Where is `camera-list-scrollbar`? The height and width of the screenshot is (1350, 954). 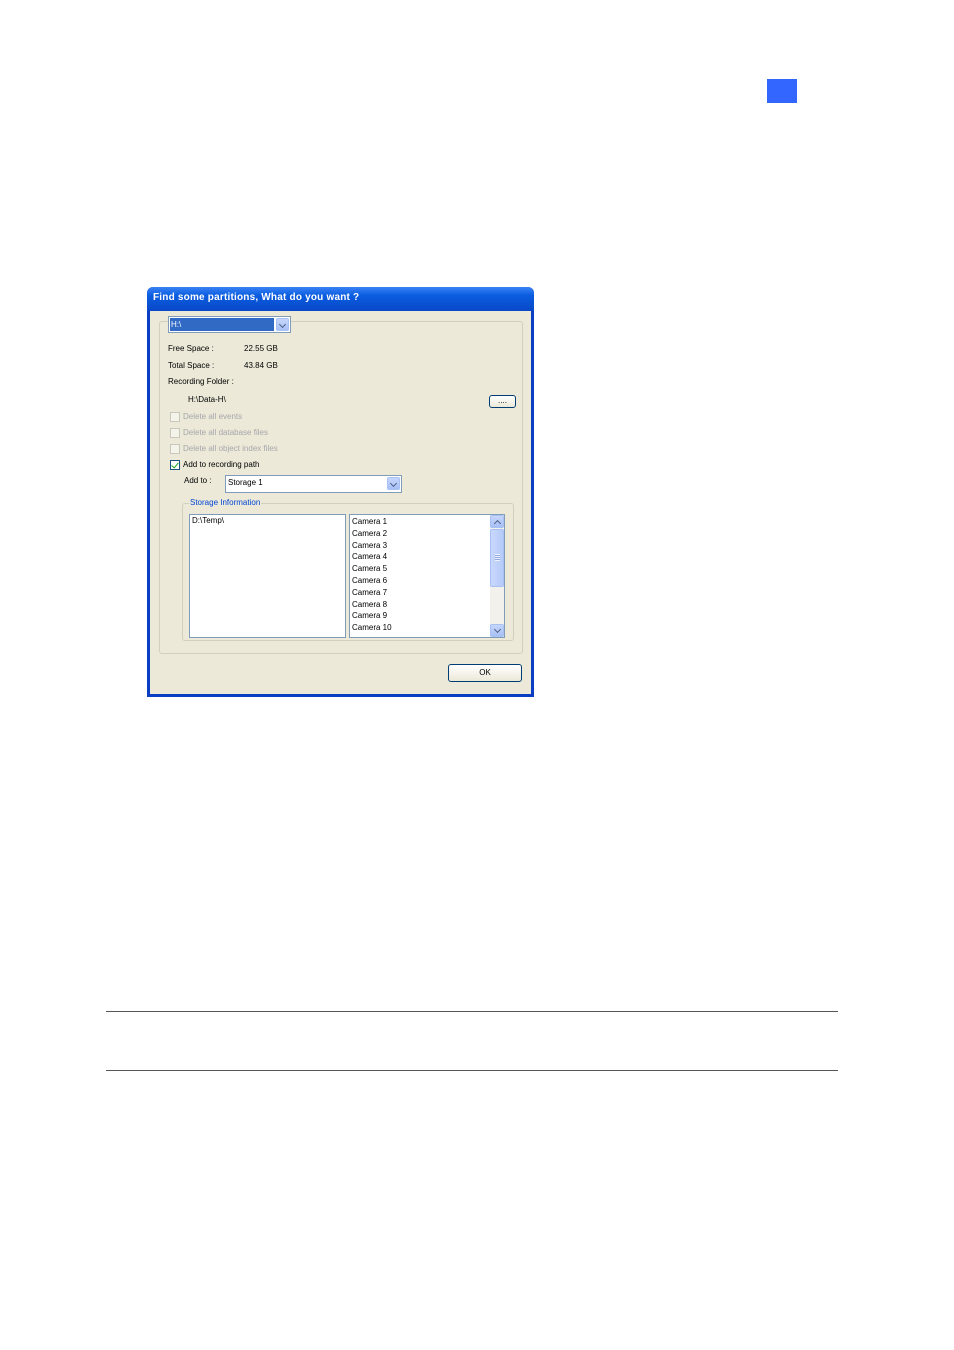 camera-list-scrollbar is located at coordinates (497, 576).